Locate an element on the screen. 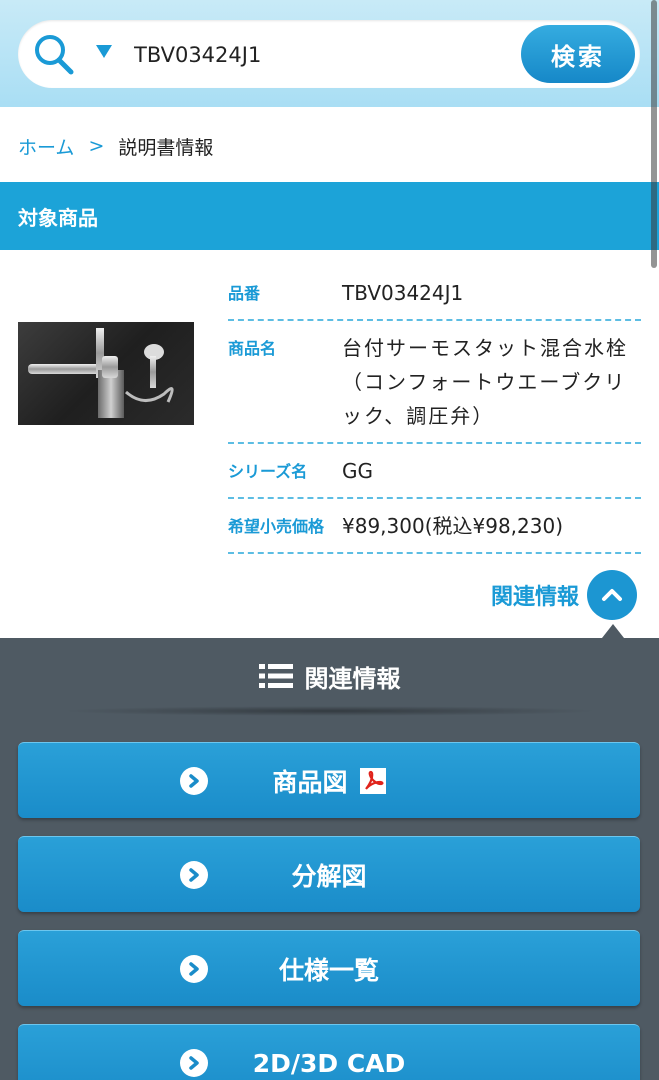 The width and height of the screenshot is (659, 1080). spec-label: 希望小売価格 is located at coordinates (276, 526).